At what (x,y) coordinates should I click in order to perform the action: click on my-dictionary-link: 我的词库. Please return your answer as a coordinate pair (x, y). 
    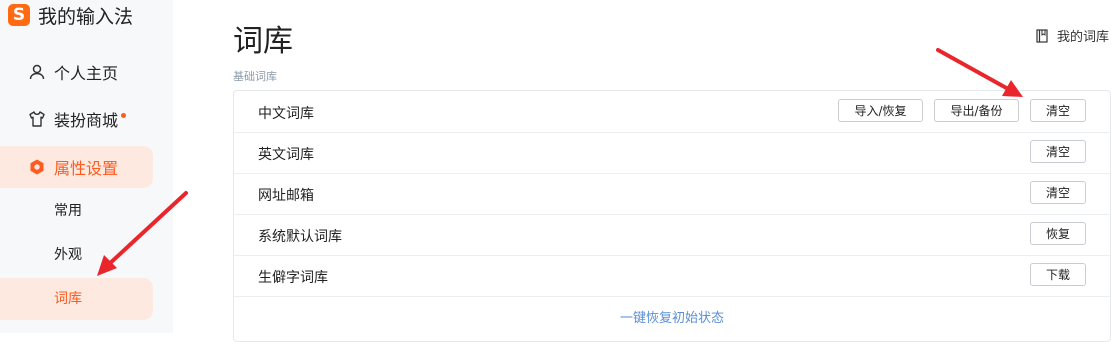
    Looking at the image, I should click on (1072, 35).